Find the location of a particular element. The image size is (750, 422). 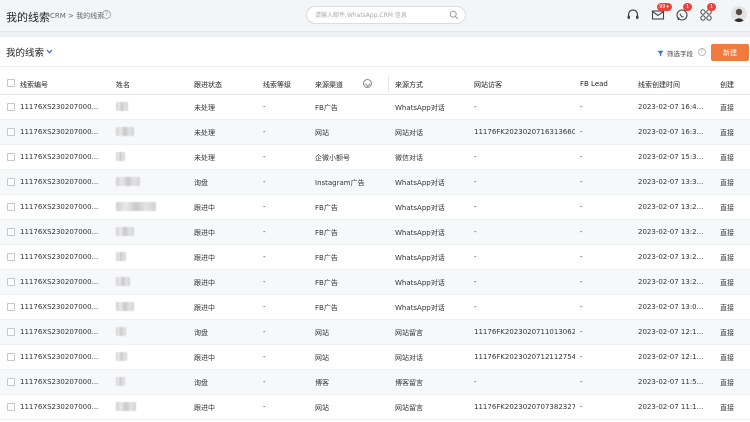

search-input is located at coordinates (380, 15).